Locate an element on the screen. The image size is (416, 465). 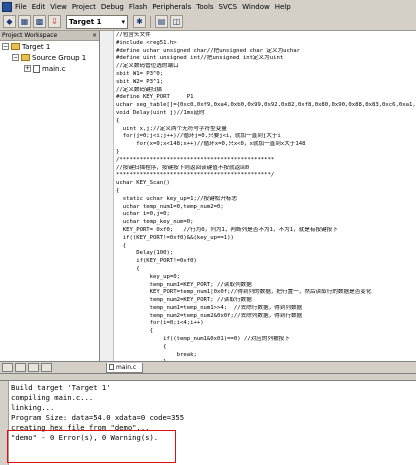
functions-tab-icon is located at coordinates (33, 367).